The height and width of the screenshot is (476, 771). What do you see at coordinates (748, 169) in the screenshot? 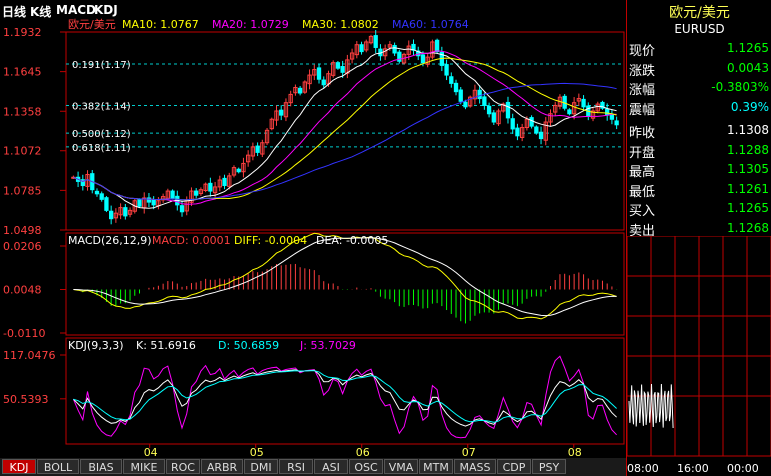
I see `quote-value: 1.1305` at bounding box center [748, 169].